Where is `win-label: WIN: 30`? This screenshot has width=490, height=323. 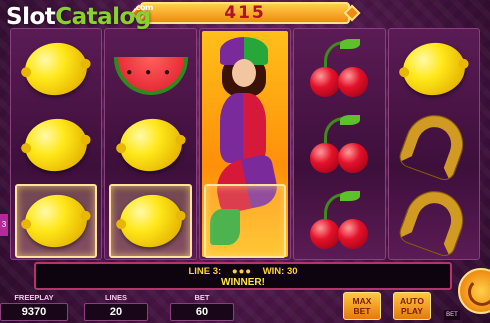
win-label: WIN: 30 is located at coordinates (280, 271).